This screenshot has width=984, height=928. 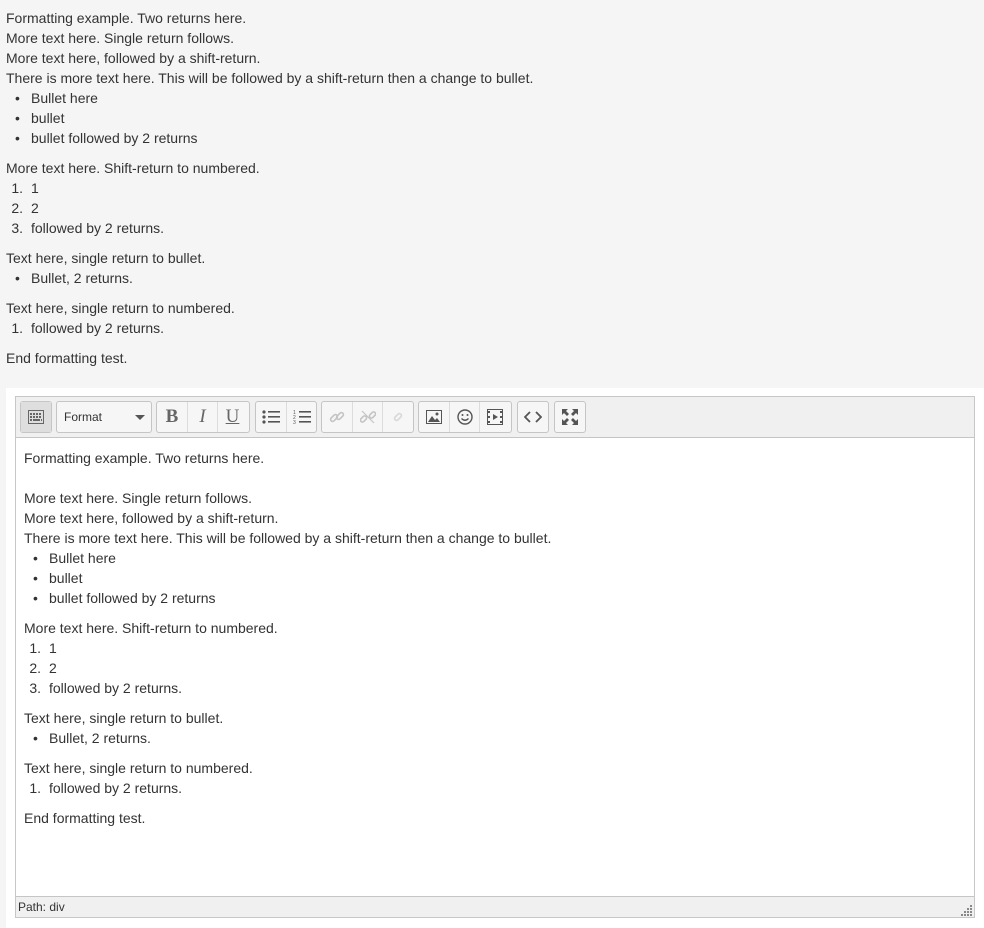 I want to click on italic-button: I, so click(x=202, y=417).